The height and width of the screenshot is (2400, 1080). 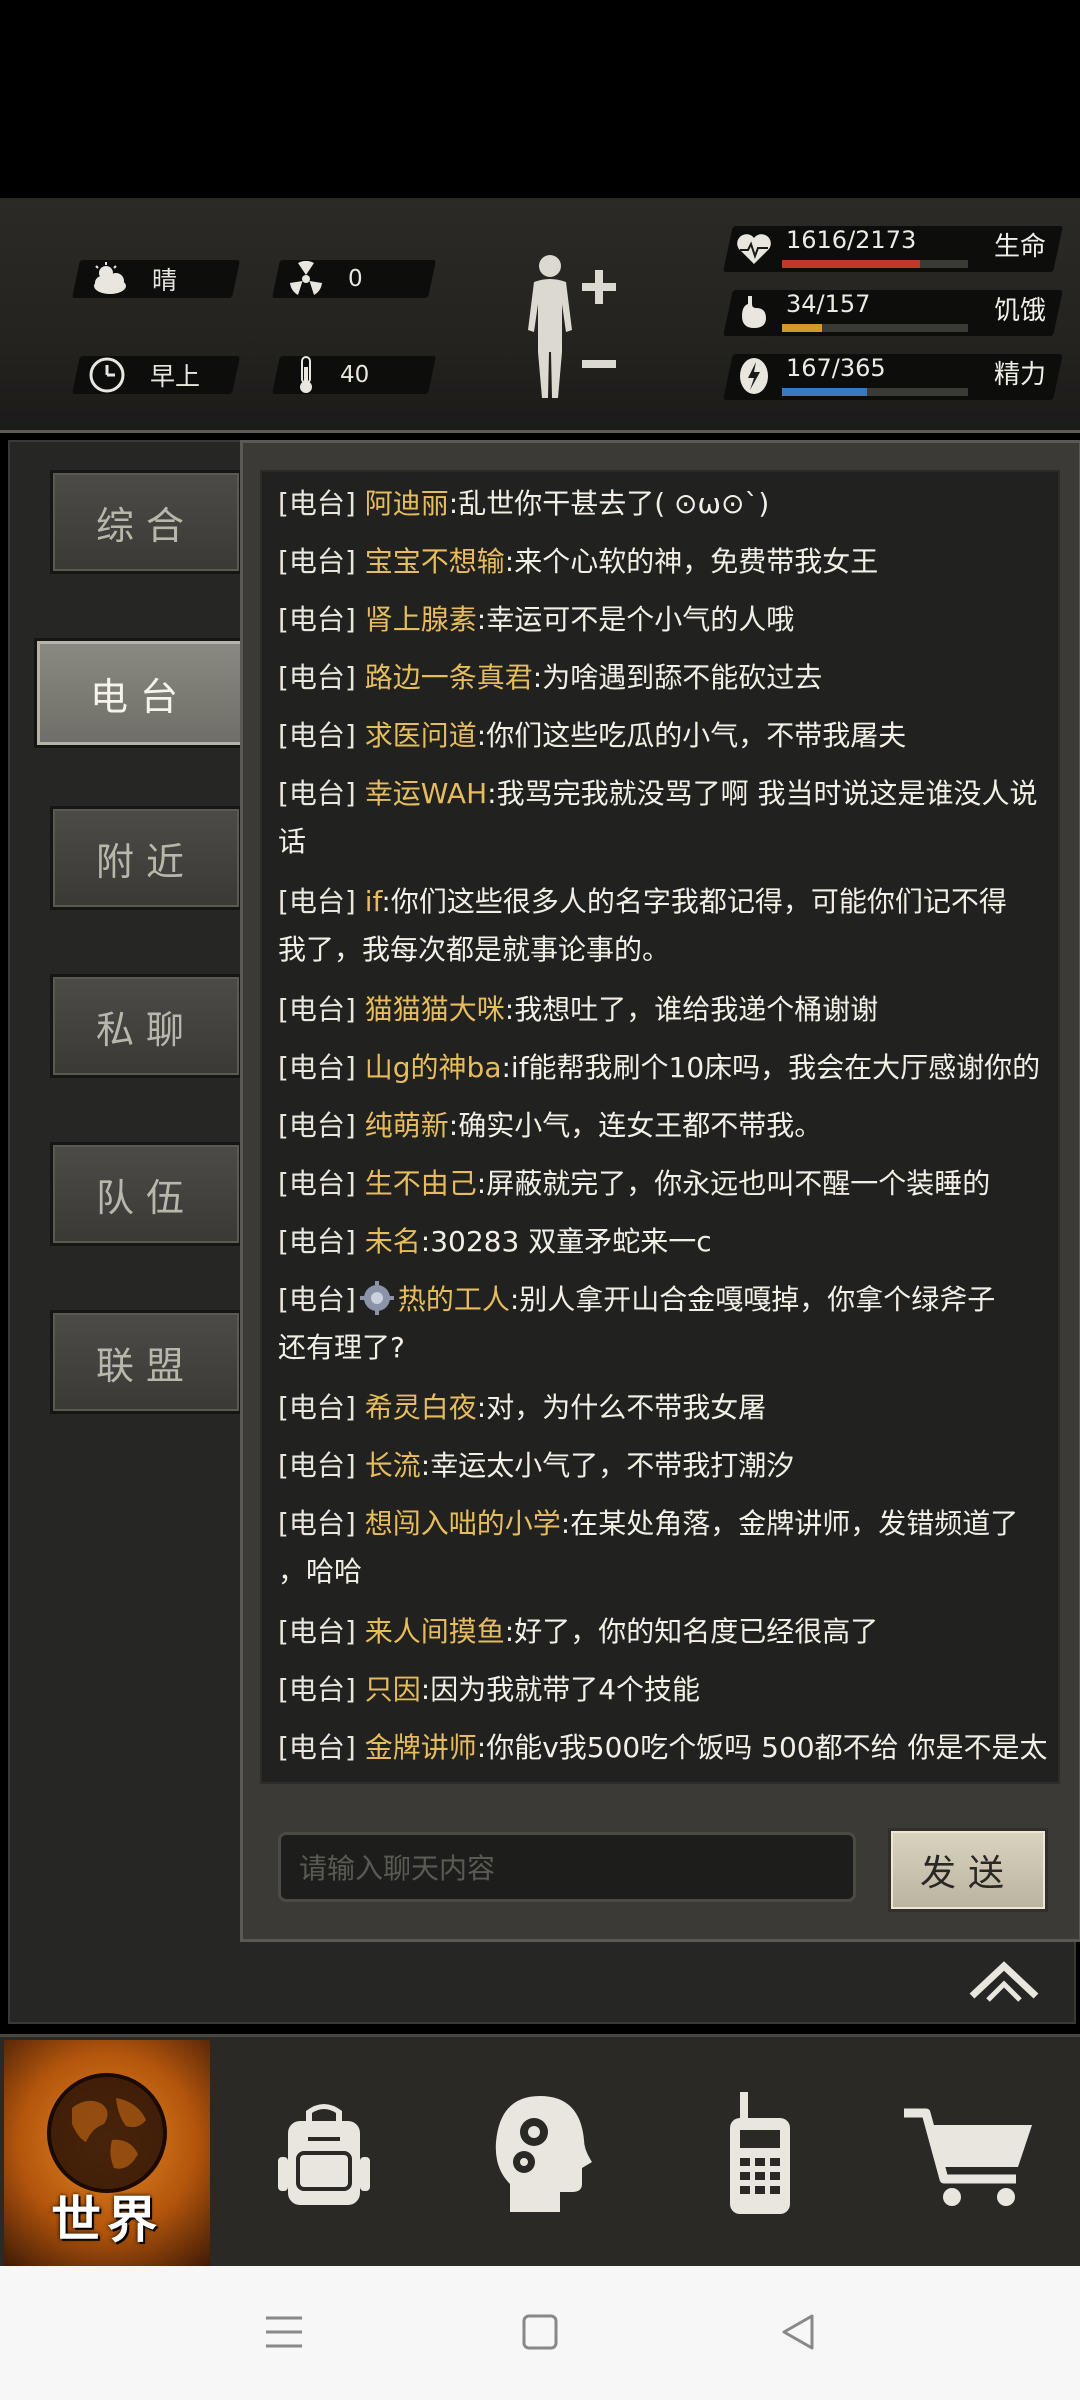 What do you see at coordinates (145, 1029) in the screenshot?
I see `tab-private-label: 私聊` at bounding box center [145, 1029].